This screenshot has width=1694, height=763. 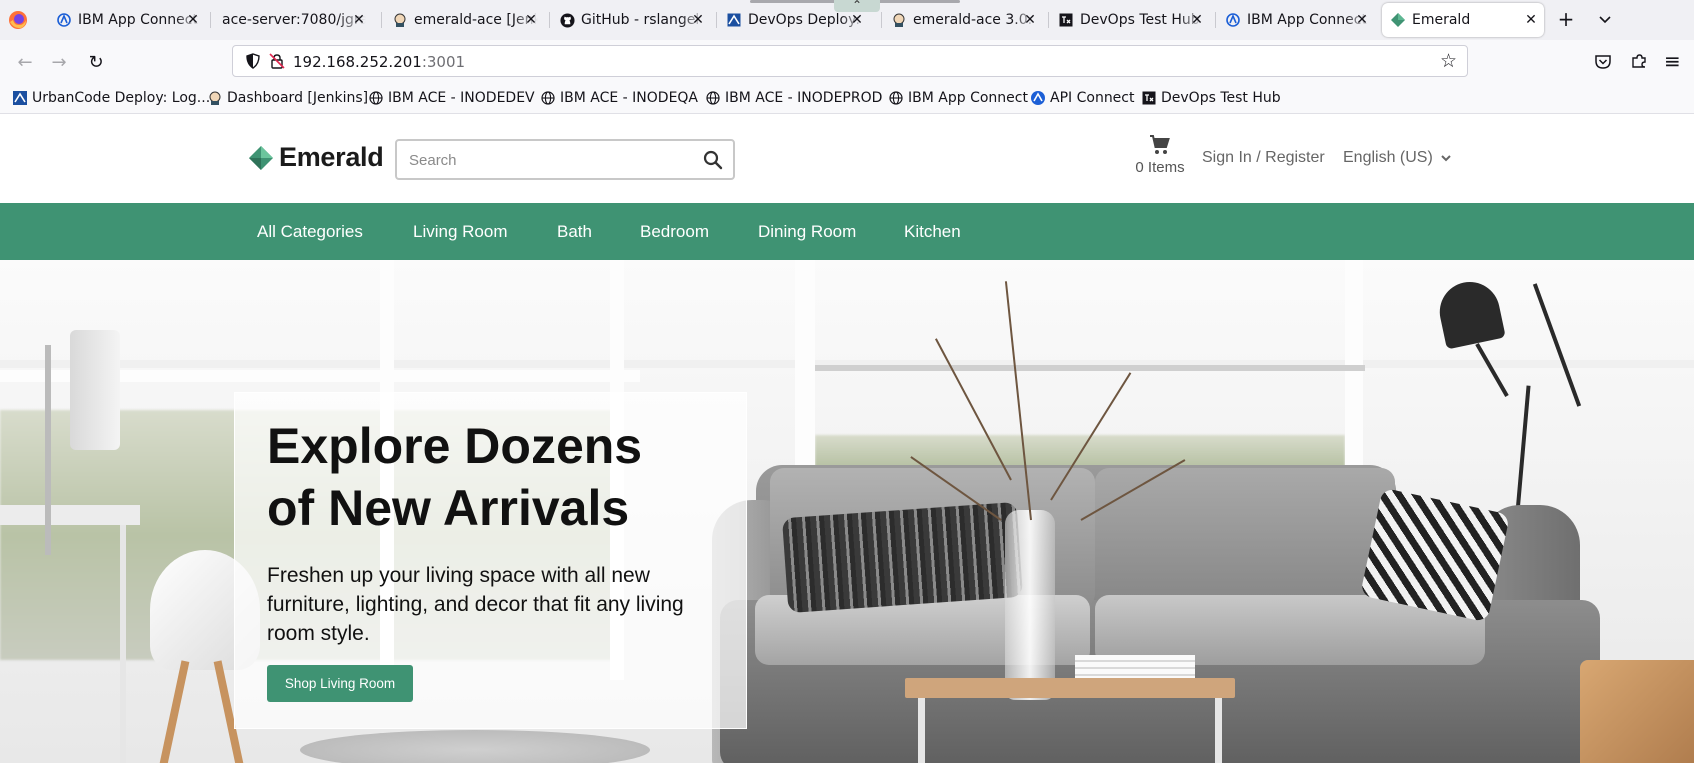 I want to click on shop-living-room-button: Shop Living Room, so click(x=340, y=683).